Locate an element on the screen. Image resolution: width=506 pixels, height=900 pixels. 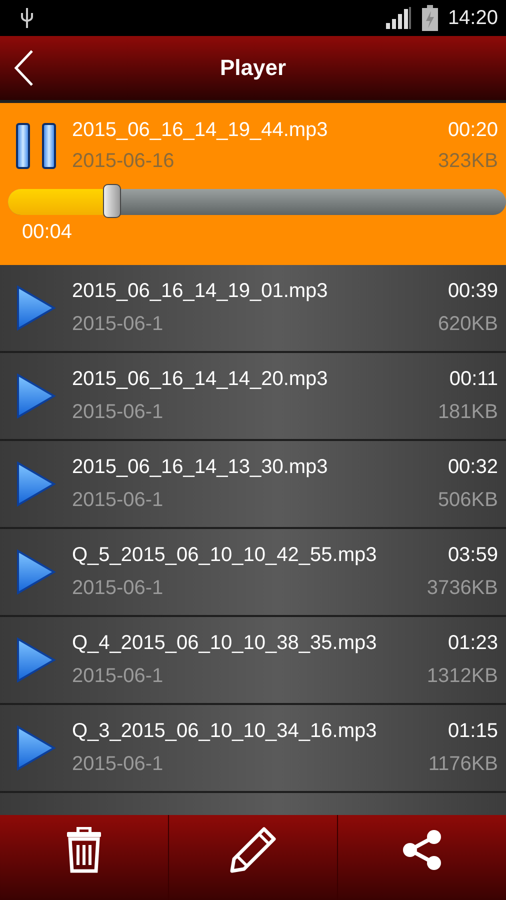
share-icon is located at coordinates (422, 849).